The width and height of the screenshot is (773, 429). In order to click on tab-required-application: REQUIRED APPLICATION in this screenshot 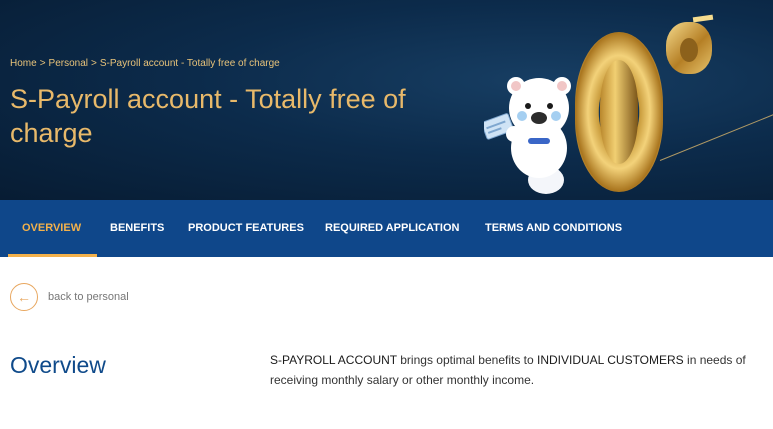, I will do `click(392, 228)`.